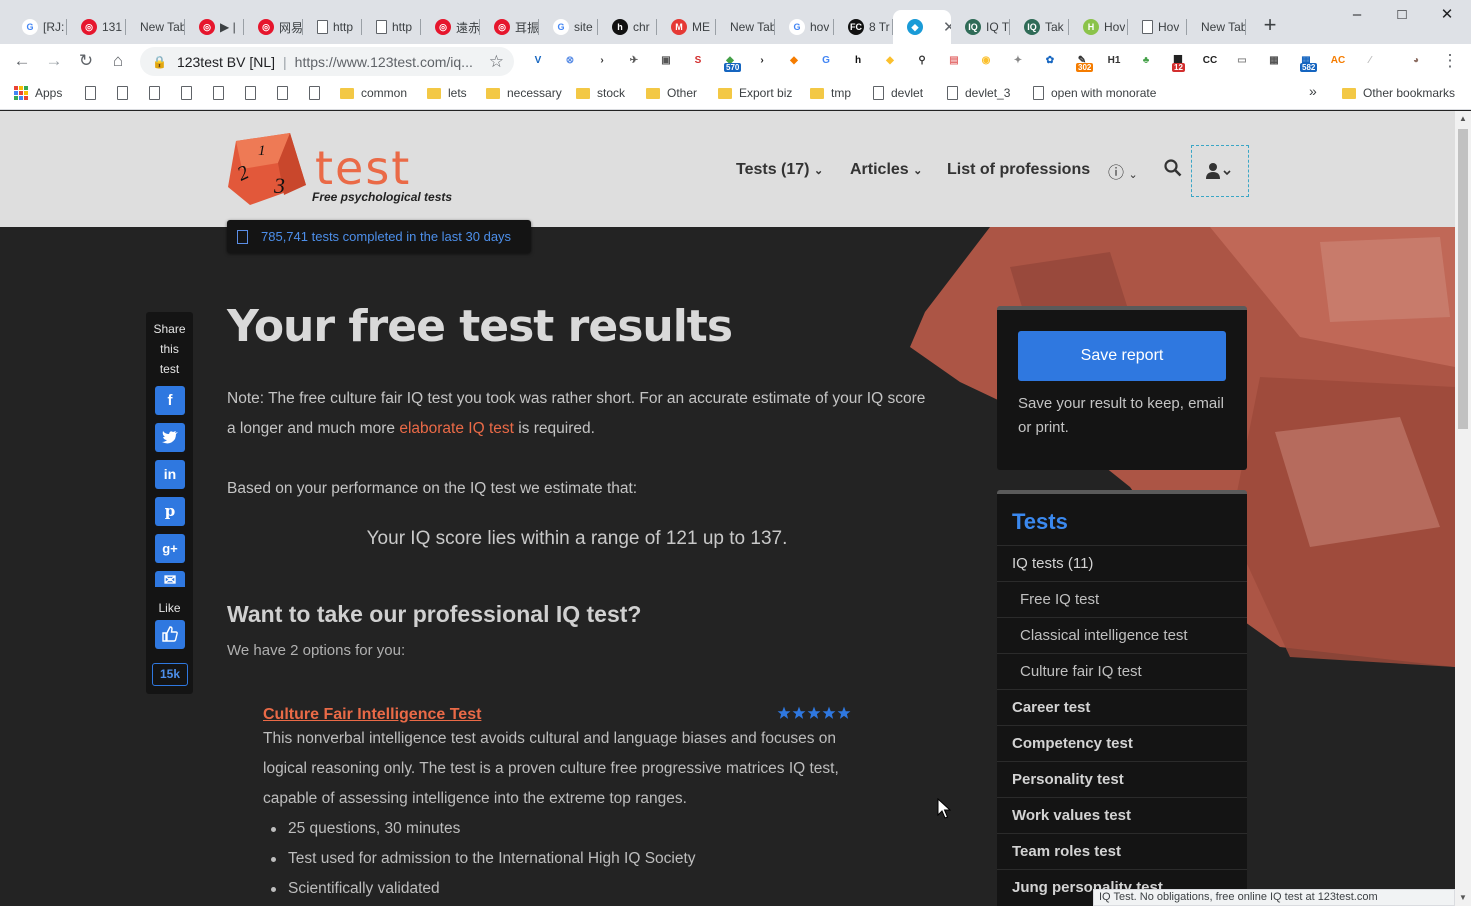 This screenshot has width=1471, height=906. I want to click on new-tab-button: +, so click(1270, 26).